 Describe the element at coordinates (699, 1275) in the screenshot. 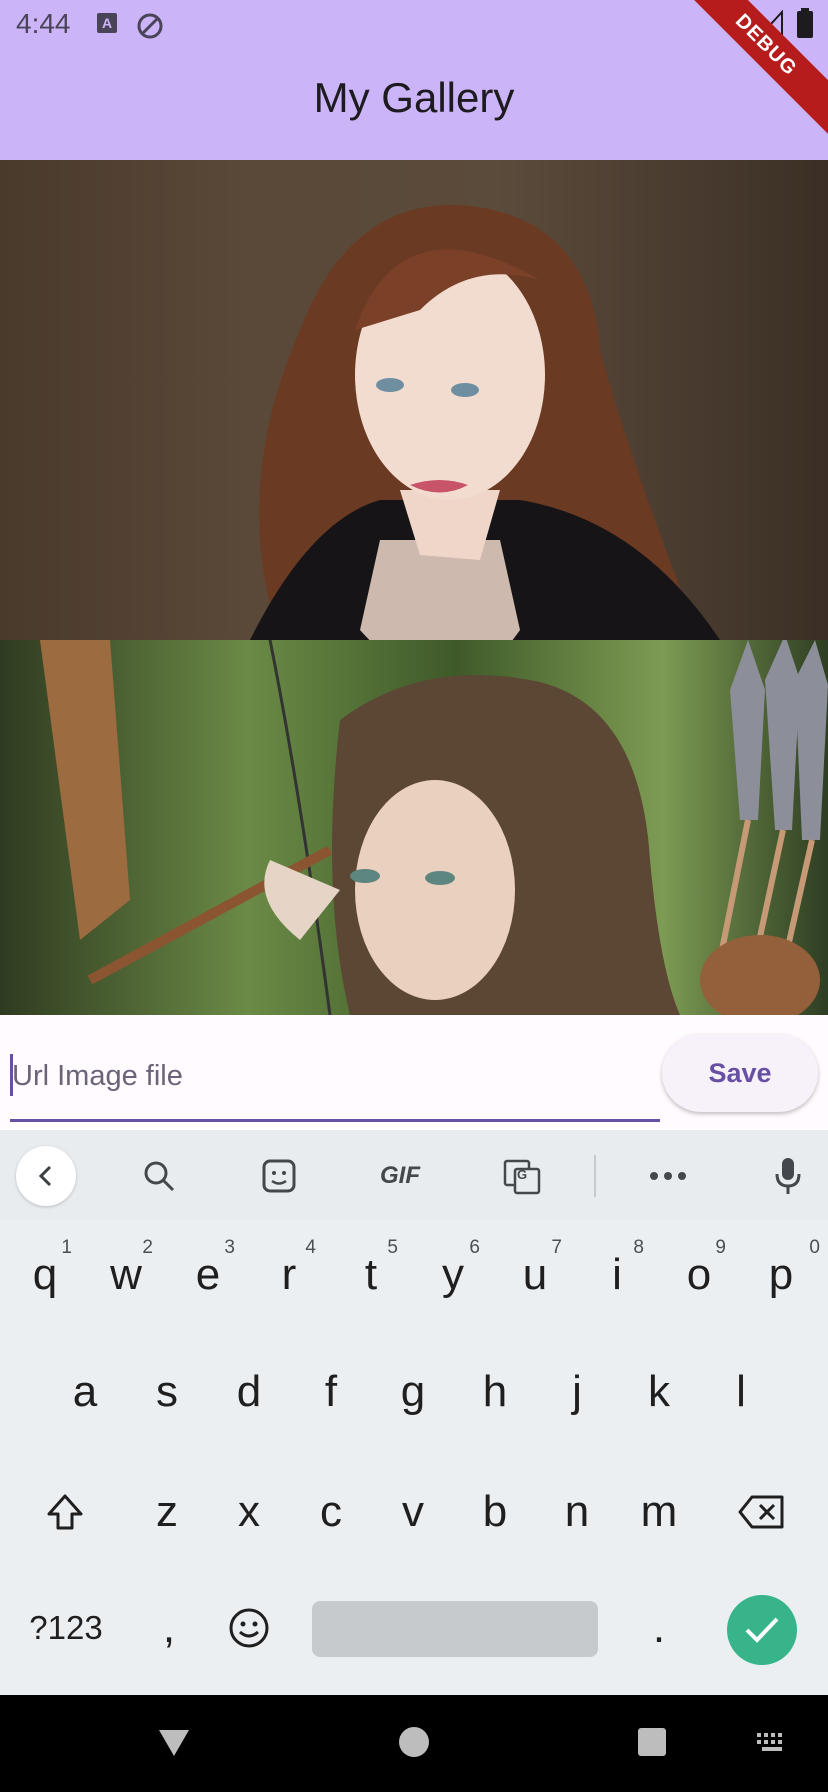

I see `key-o: o9` at that location.